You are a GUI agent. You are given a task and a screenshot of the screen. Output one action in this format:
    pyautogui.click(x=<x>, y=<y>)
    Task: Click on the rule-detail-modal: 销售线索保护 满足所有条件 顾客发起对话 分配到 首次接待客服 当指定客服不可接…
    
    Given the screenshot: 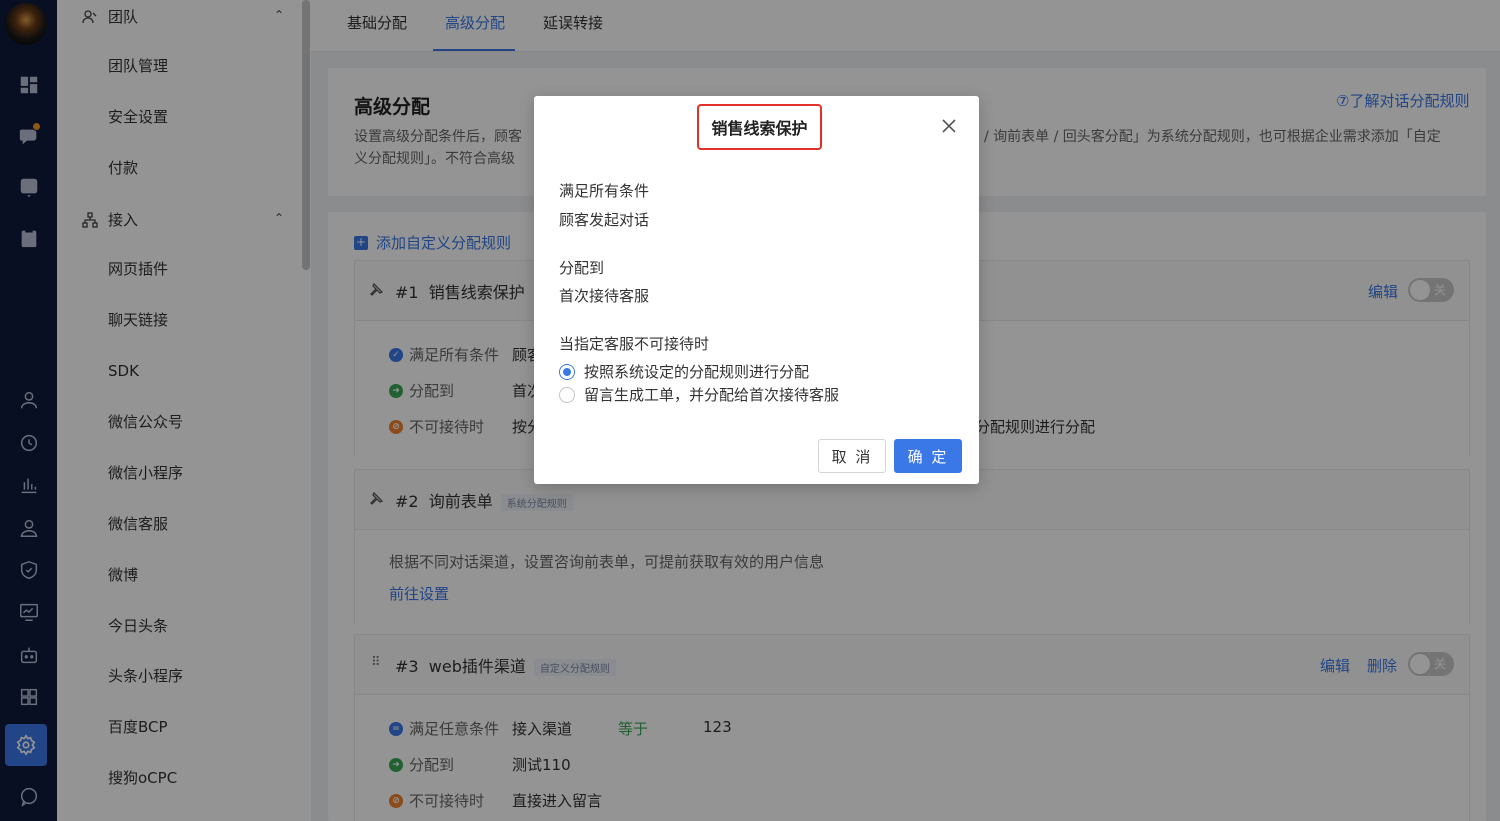 What is the action you would take?
    pyautogui.click(x=756, y=290)
    